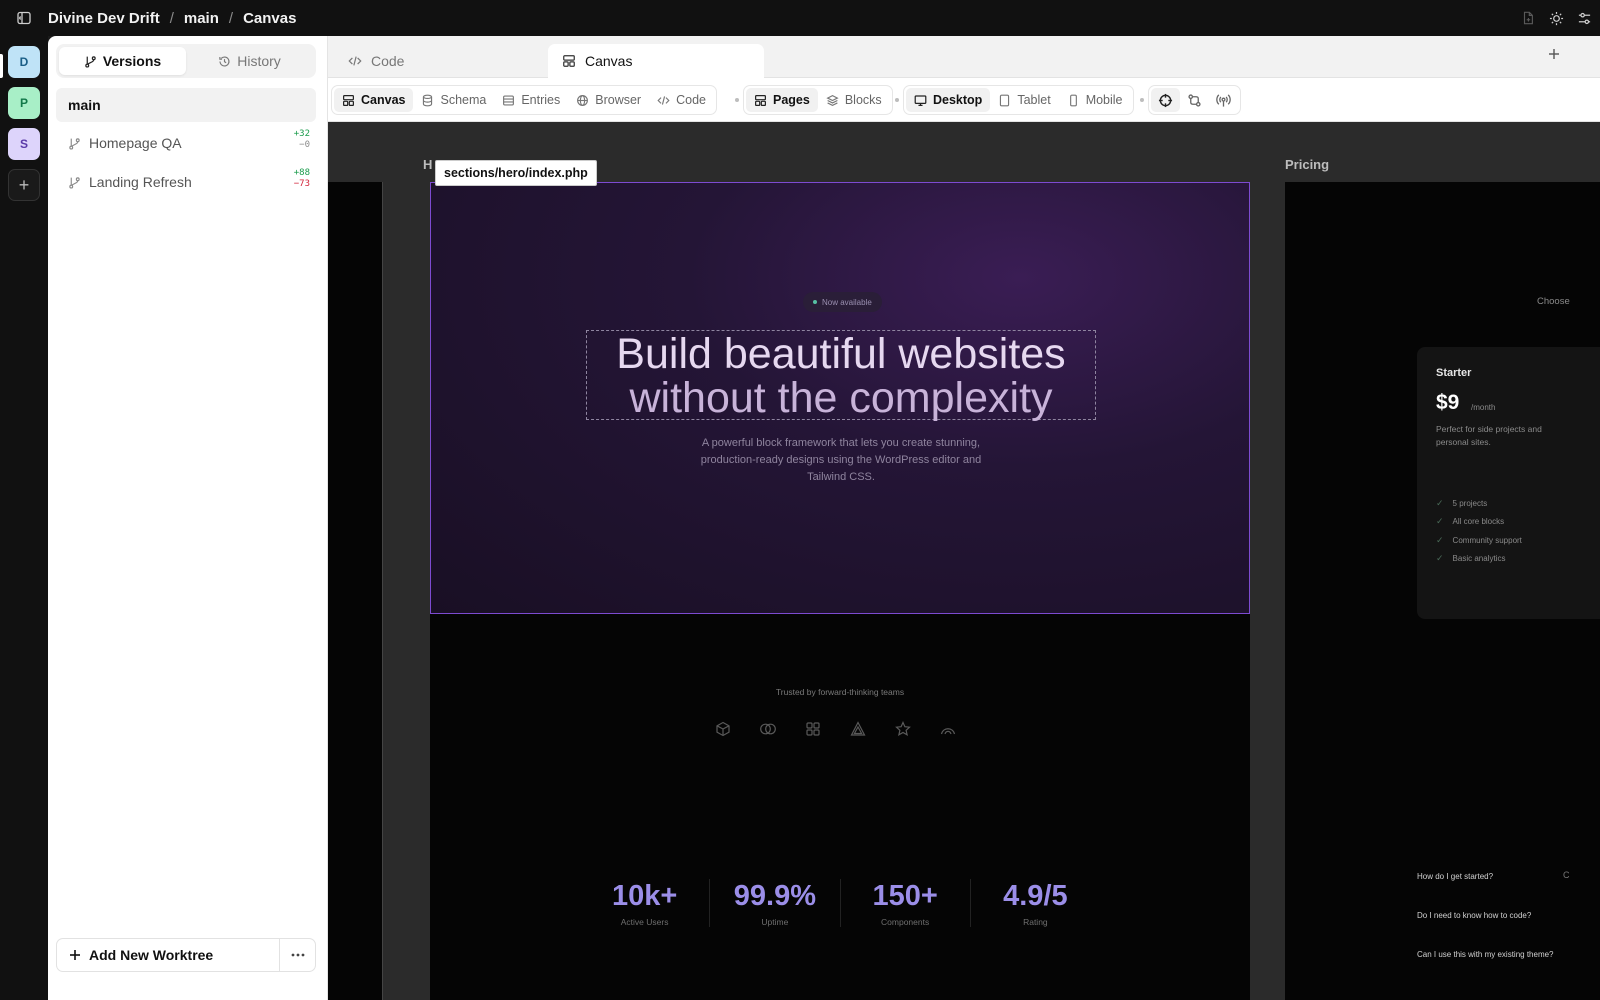 The image size is (1600, 1000). I want to click on headline-line-2: without the complexity, so click(841, 398).